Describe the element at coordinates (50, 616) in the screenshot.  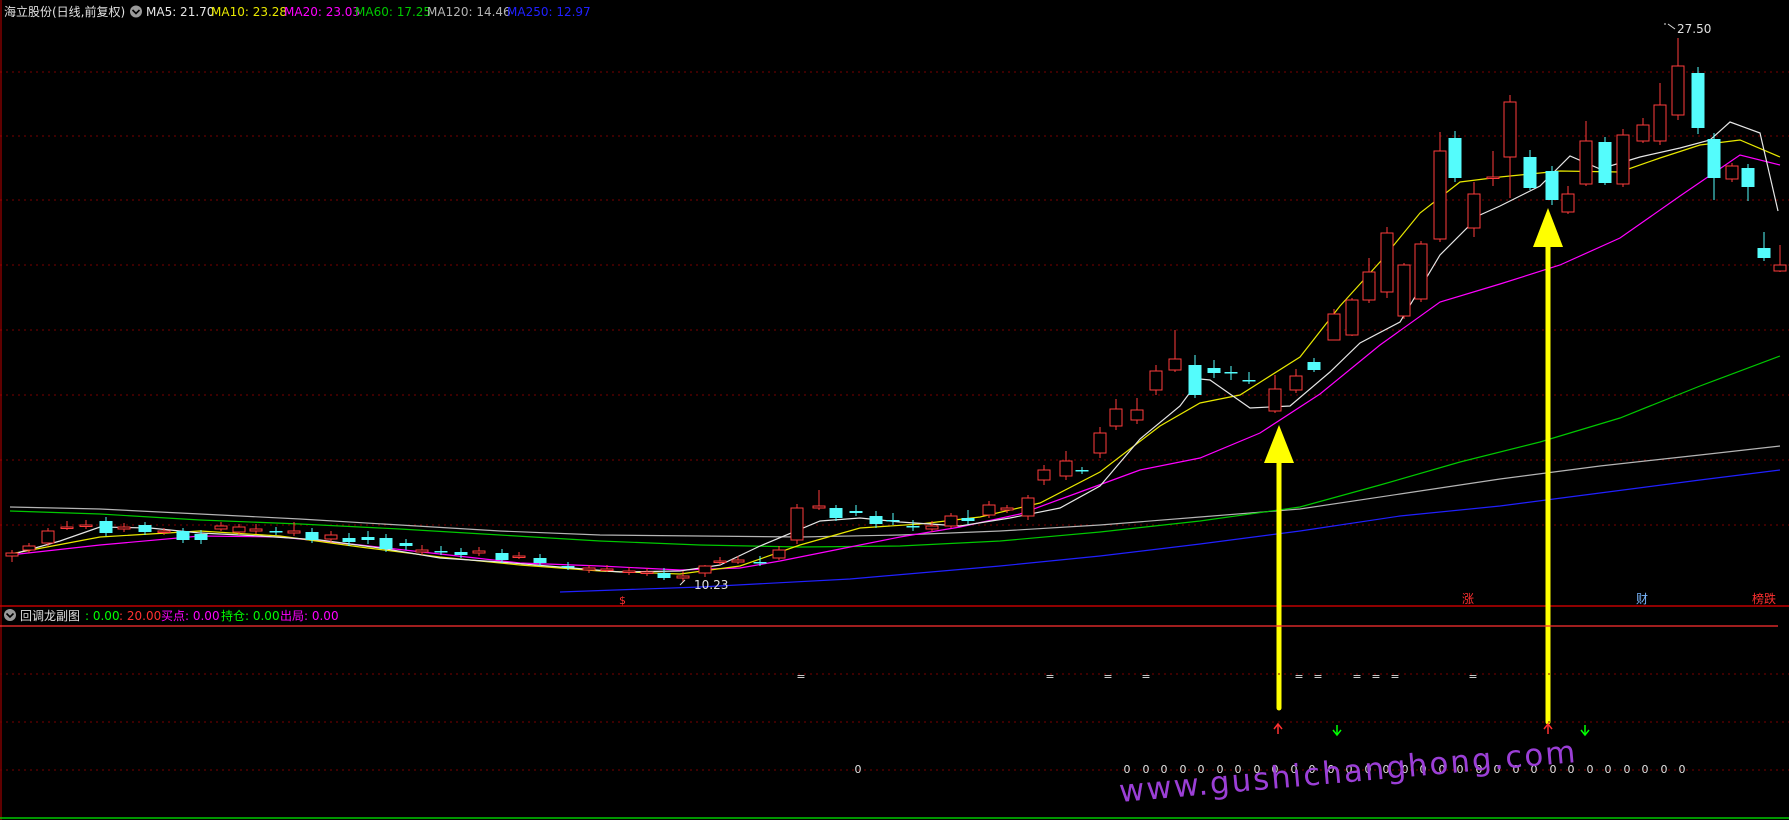
I see `sub-chart-title: 回调龙副图` at that location.